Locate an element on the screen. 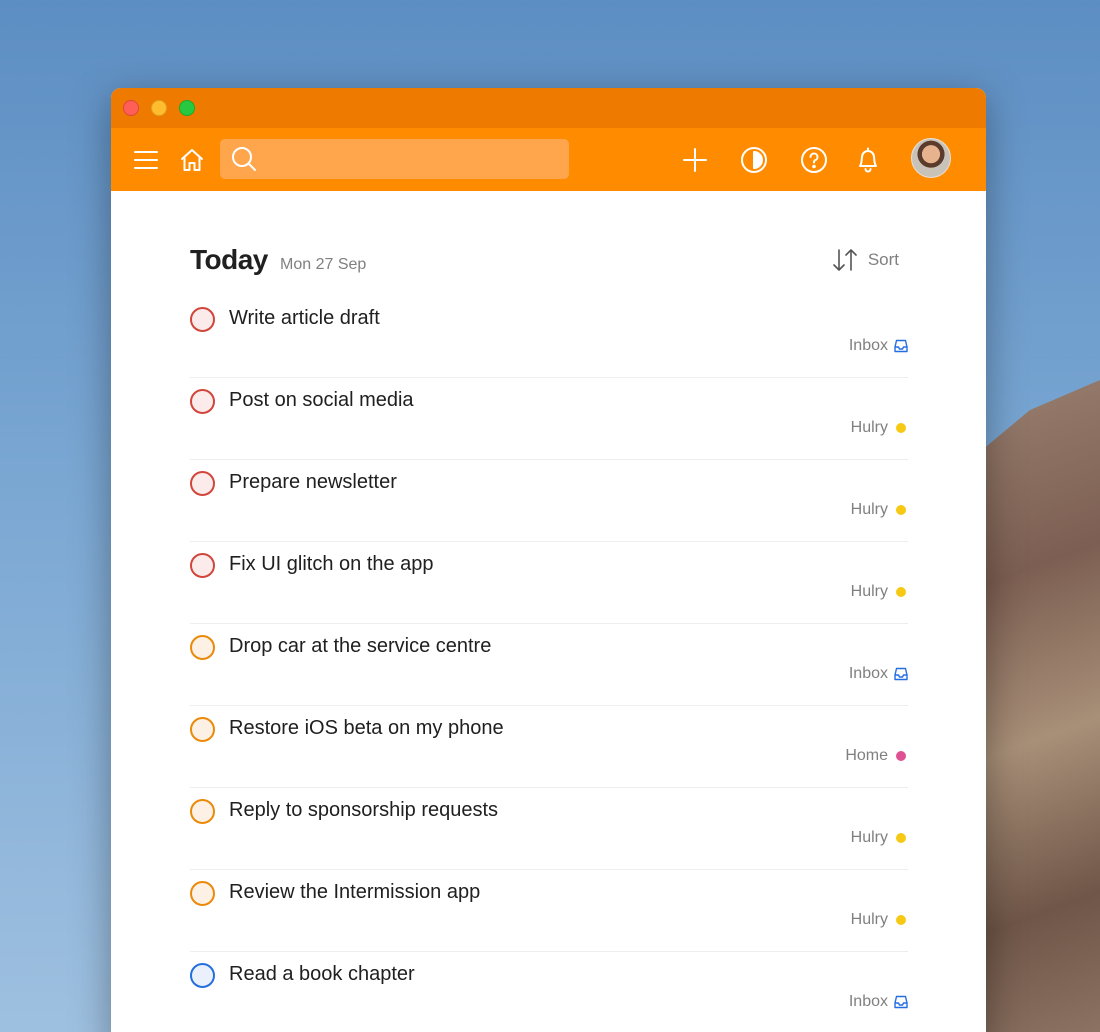 The image size is (1100, 1032). task-row: Fix UI glitch on the app Hulry is located at coordinates (549, 583).